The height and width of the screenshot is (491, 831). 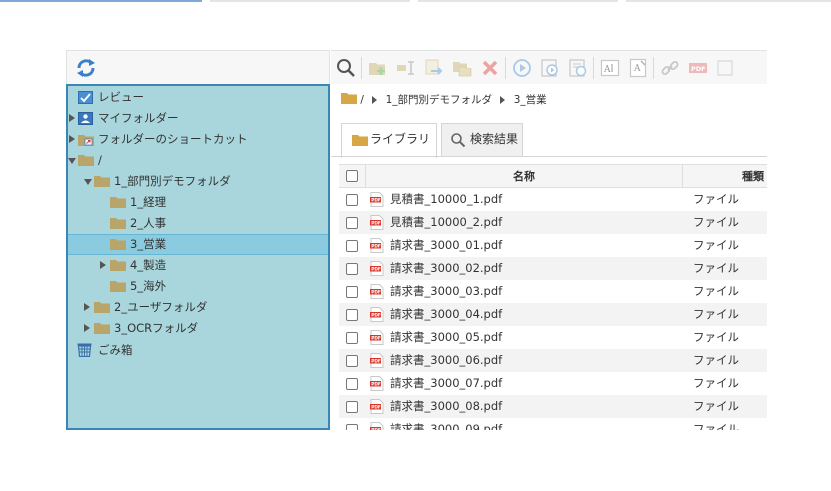 I want to click on tree-item-accounting: 1_経理, so click(x=198, y=202).